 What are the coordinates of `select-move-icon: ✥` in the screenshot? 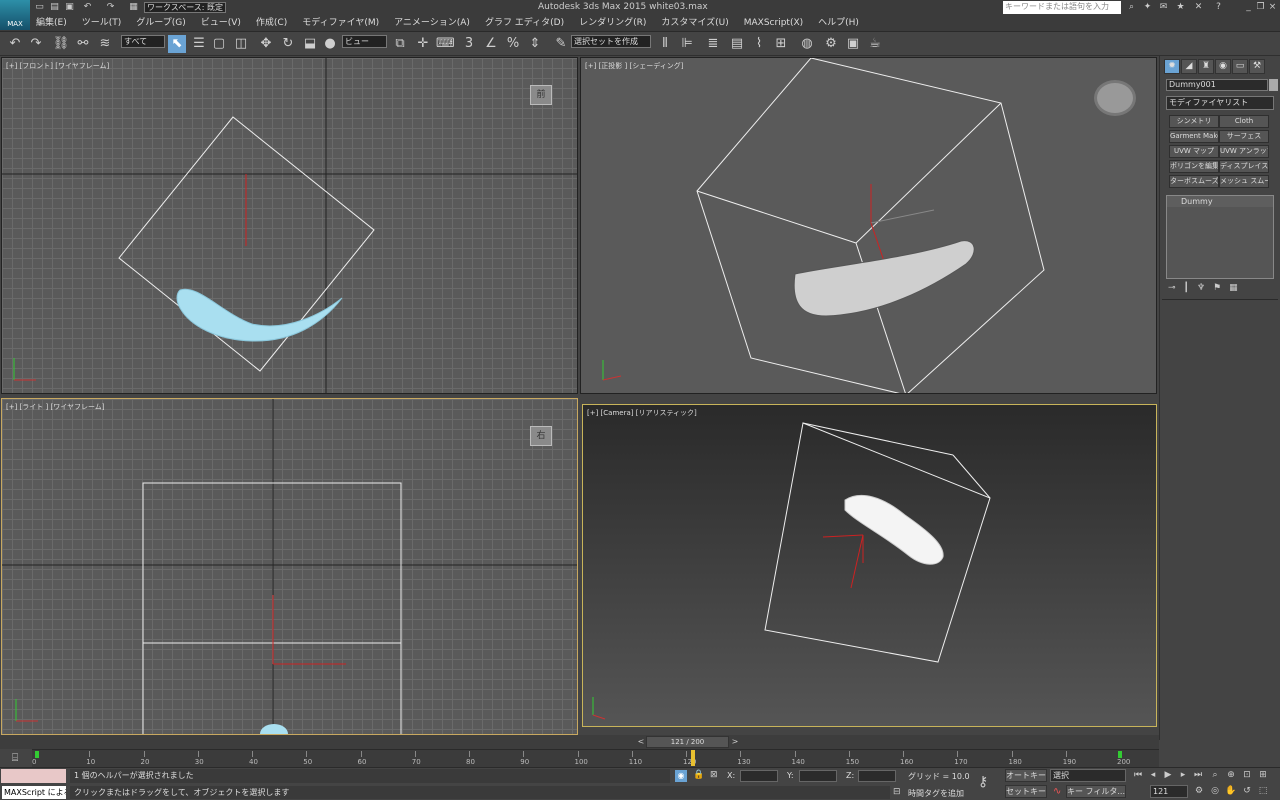 It's located at (266, 44).